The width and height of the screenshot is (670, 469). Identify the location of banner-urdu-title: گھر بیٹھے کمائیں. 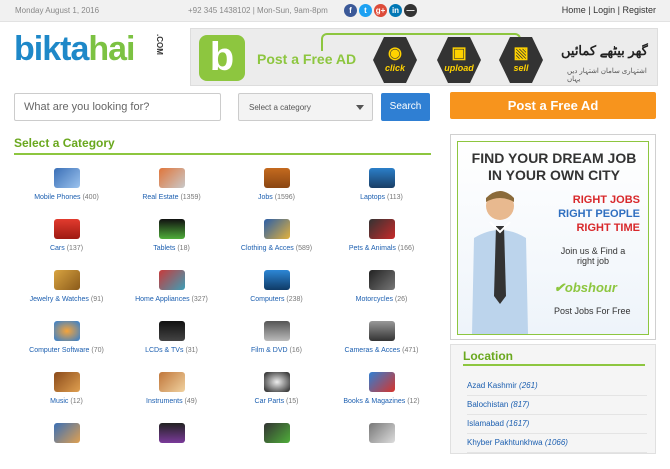
(604, 50).